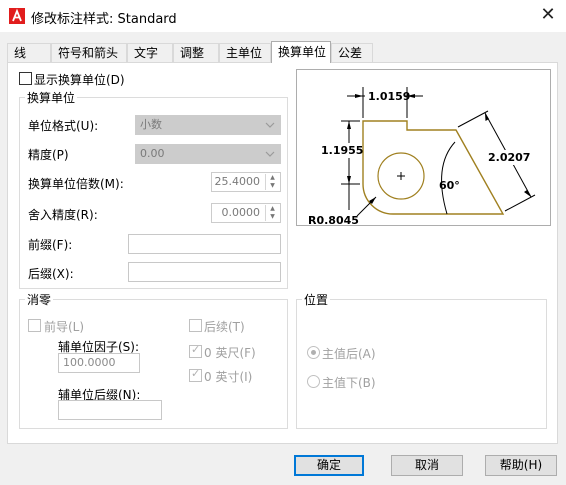  What do you see at coordinates (548, 16) in the screenshot?
I see `close-button: ✕` at bounding box center [548, 16].